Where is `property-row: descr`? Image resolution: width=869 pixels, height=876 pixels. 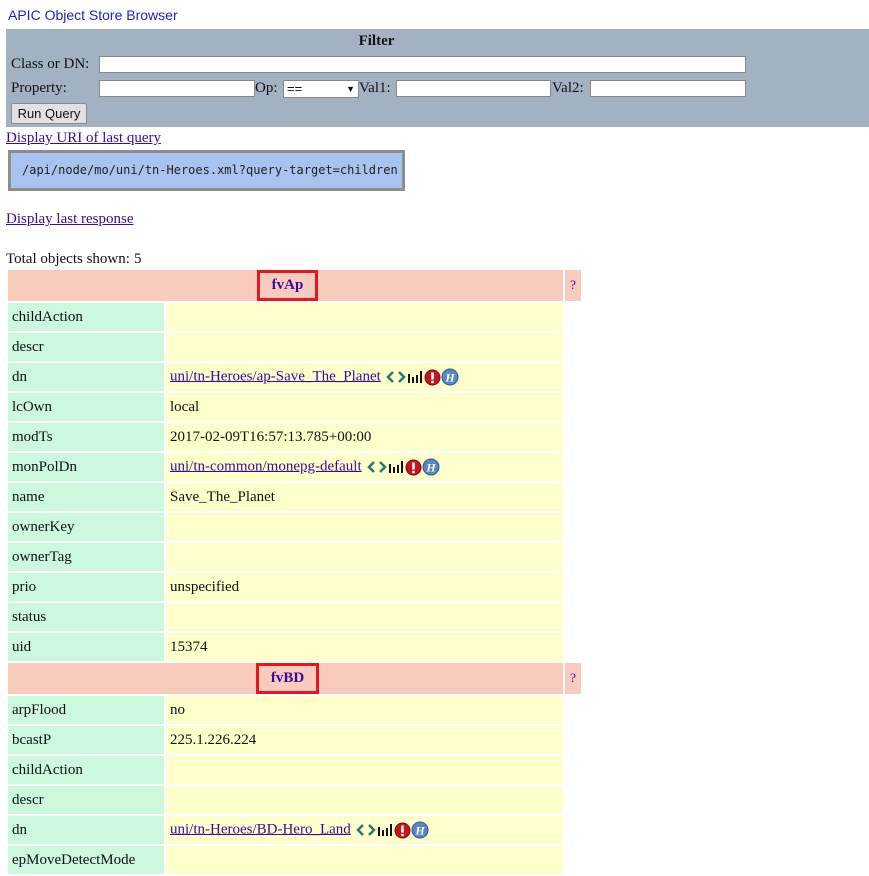
property-row: descr is located at coordinates (294, 800).